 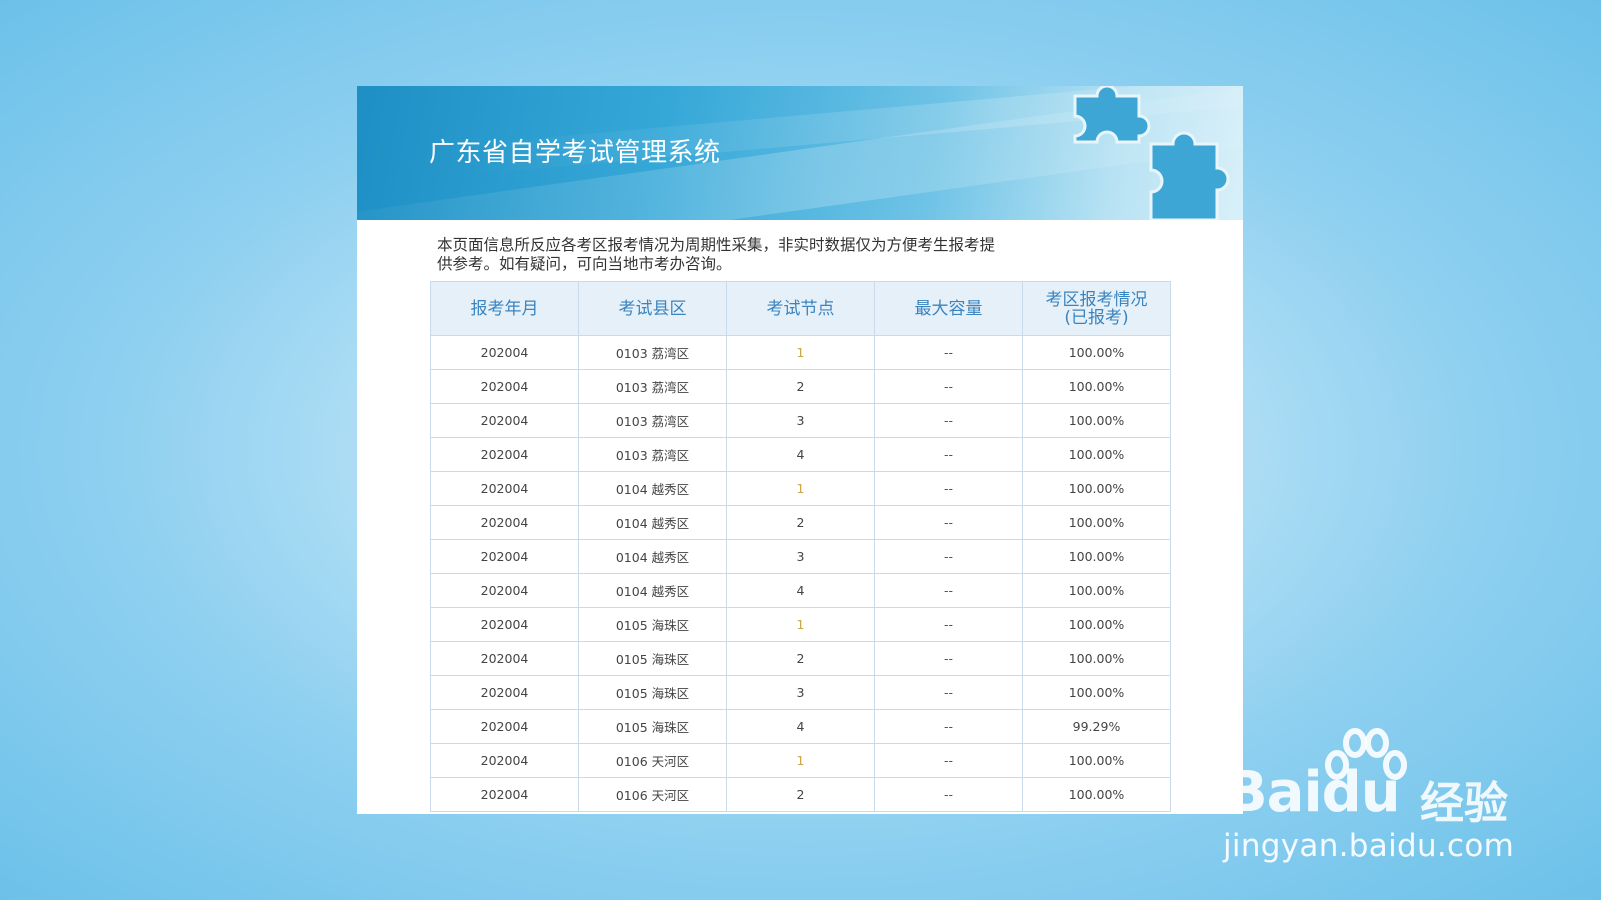 I want to click on table-row: 202004 0103 荔湾区 4 -- 100.00%, so click(x=800, y=454).